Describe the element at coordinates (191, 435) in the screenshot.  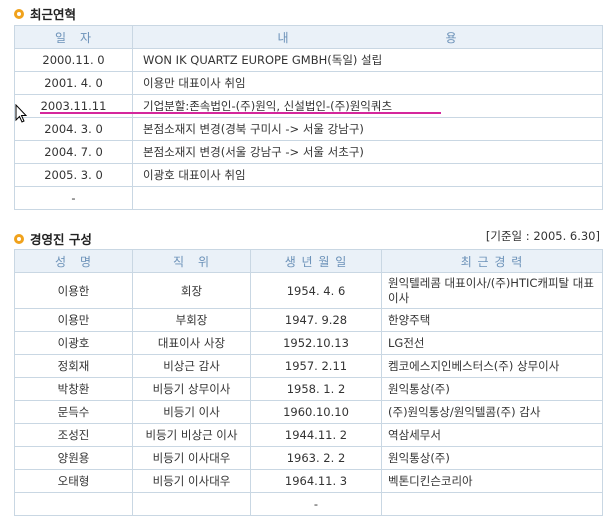
I see `member-position: 비등기 비상근 이사` at that location.